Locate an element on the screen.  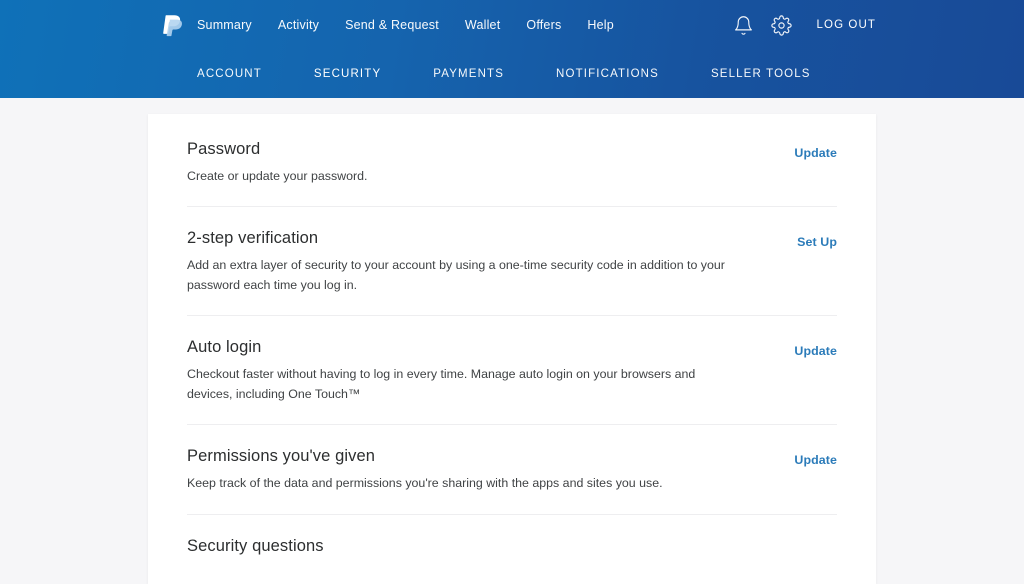
nav-item-send-request: Send & Request is located at coordinates (392, 25).